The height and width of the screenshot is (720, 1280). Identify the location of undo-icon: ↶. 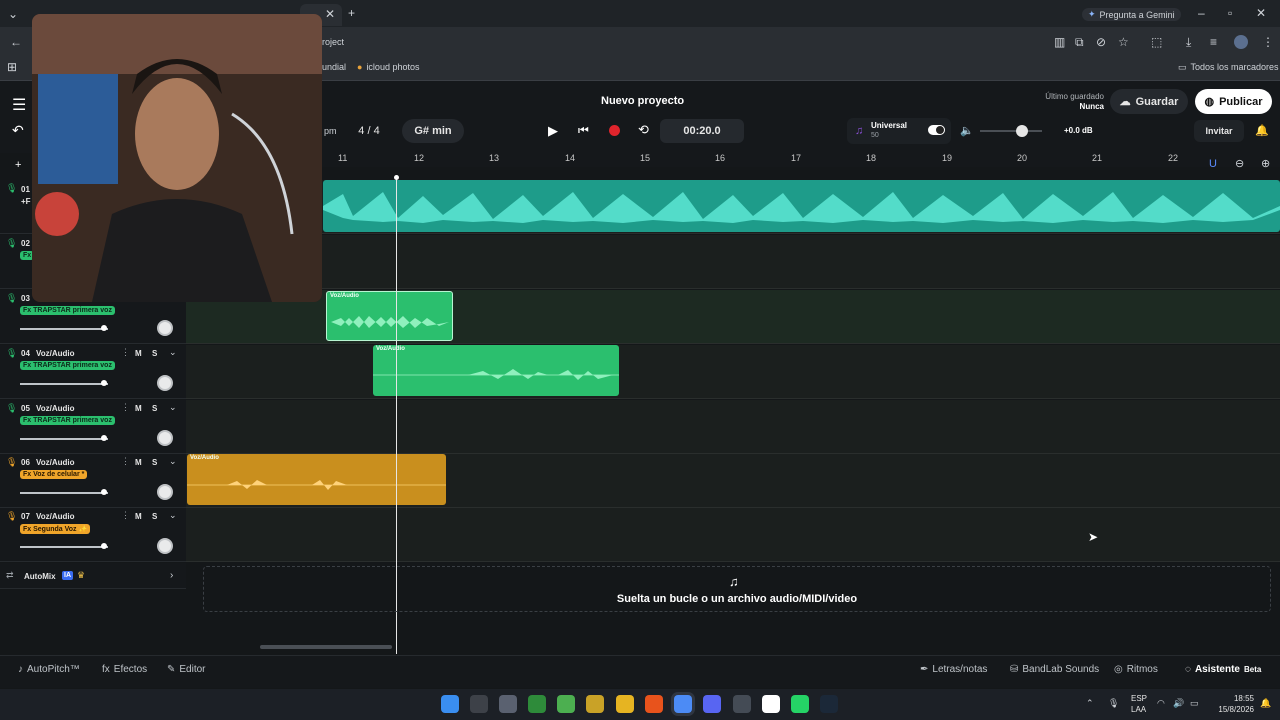
(18, 130).